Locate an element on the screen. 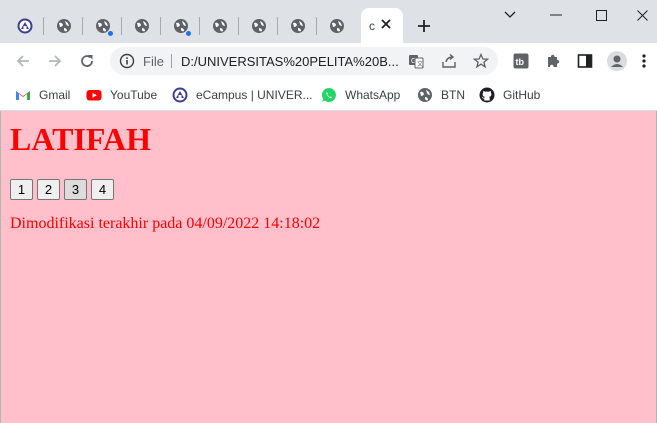 This screenshot has height=423, width=657. scheme-label: File is located at coordinates (153, 61).